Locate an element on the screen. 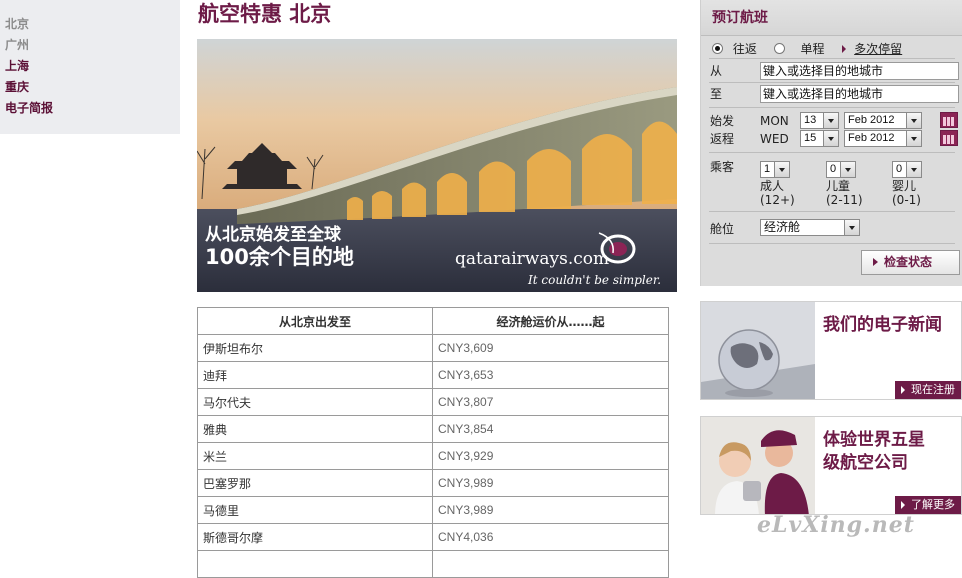 Image resolution: width=962 pixels, height=578 pixels. table-header-row: 从北京出发至 经济舱运价从……起 is located at coordinates (433, 321).